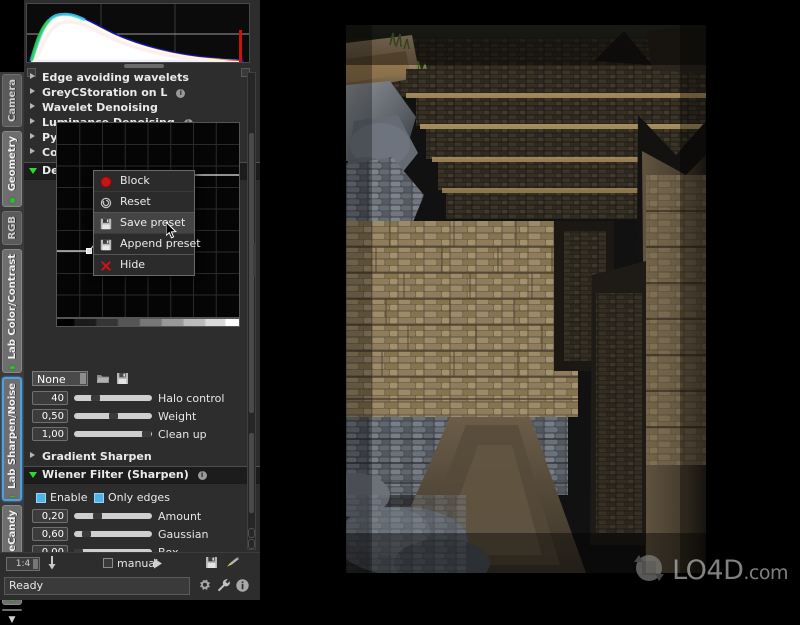  I want to click on curve-control-point, so click(89, 251).